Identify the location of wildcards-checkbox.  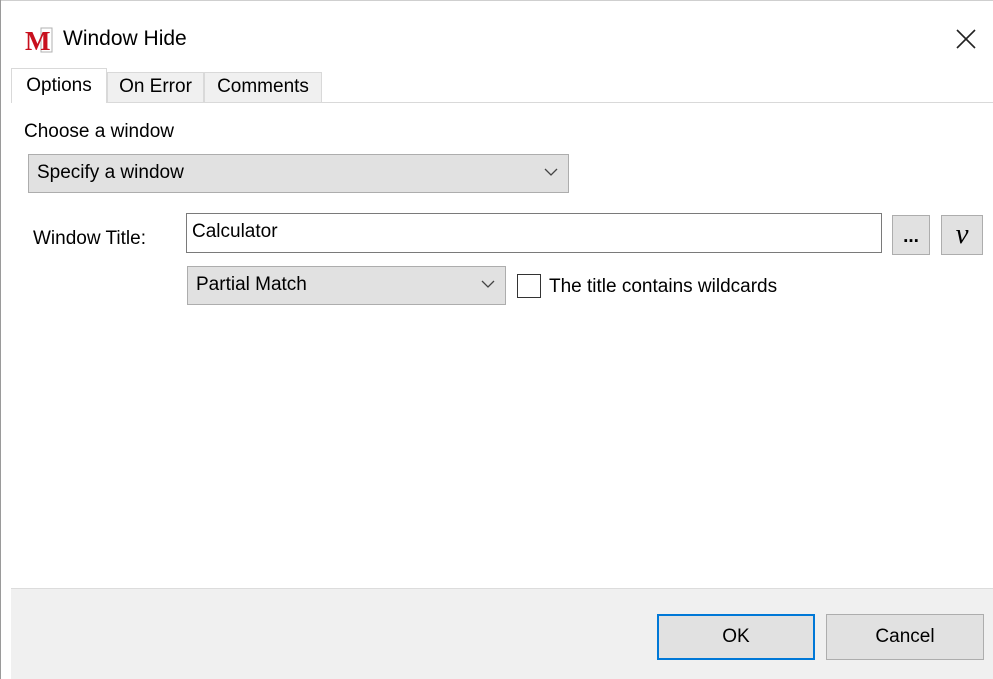
(529, 286).